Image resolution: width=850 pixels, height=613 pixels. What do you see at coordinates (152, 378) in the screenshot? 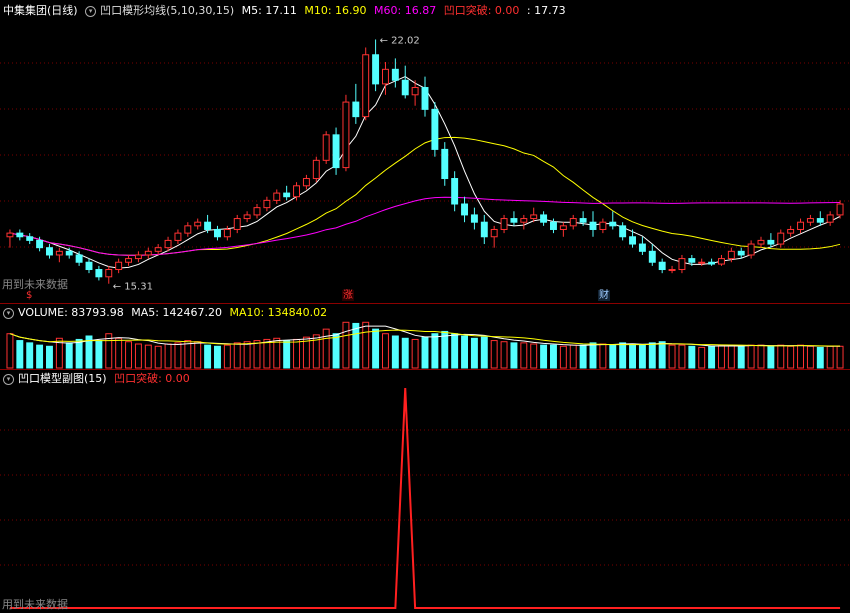
I see `sub-signal-label: 凹口突破: 0.00` at bounding box center [152, 378].